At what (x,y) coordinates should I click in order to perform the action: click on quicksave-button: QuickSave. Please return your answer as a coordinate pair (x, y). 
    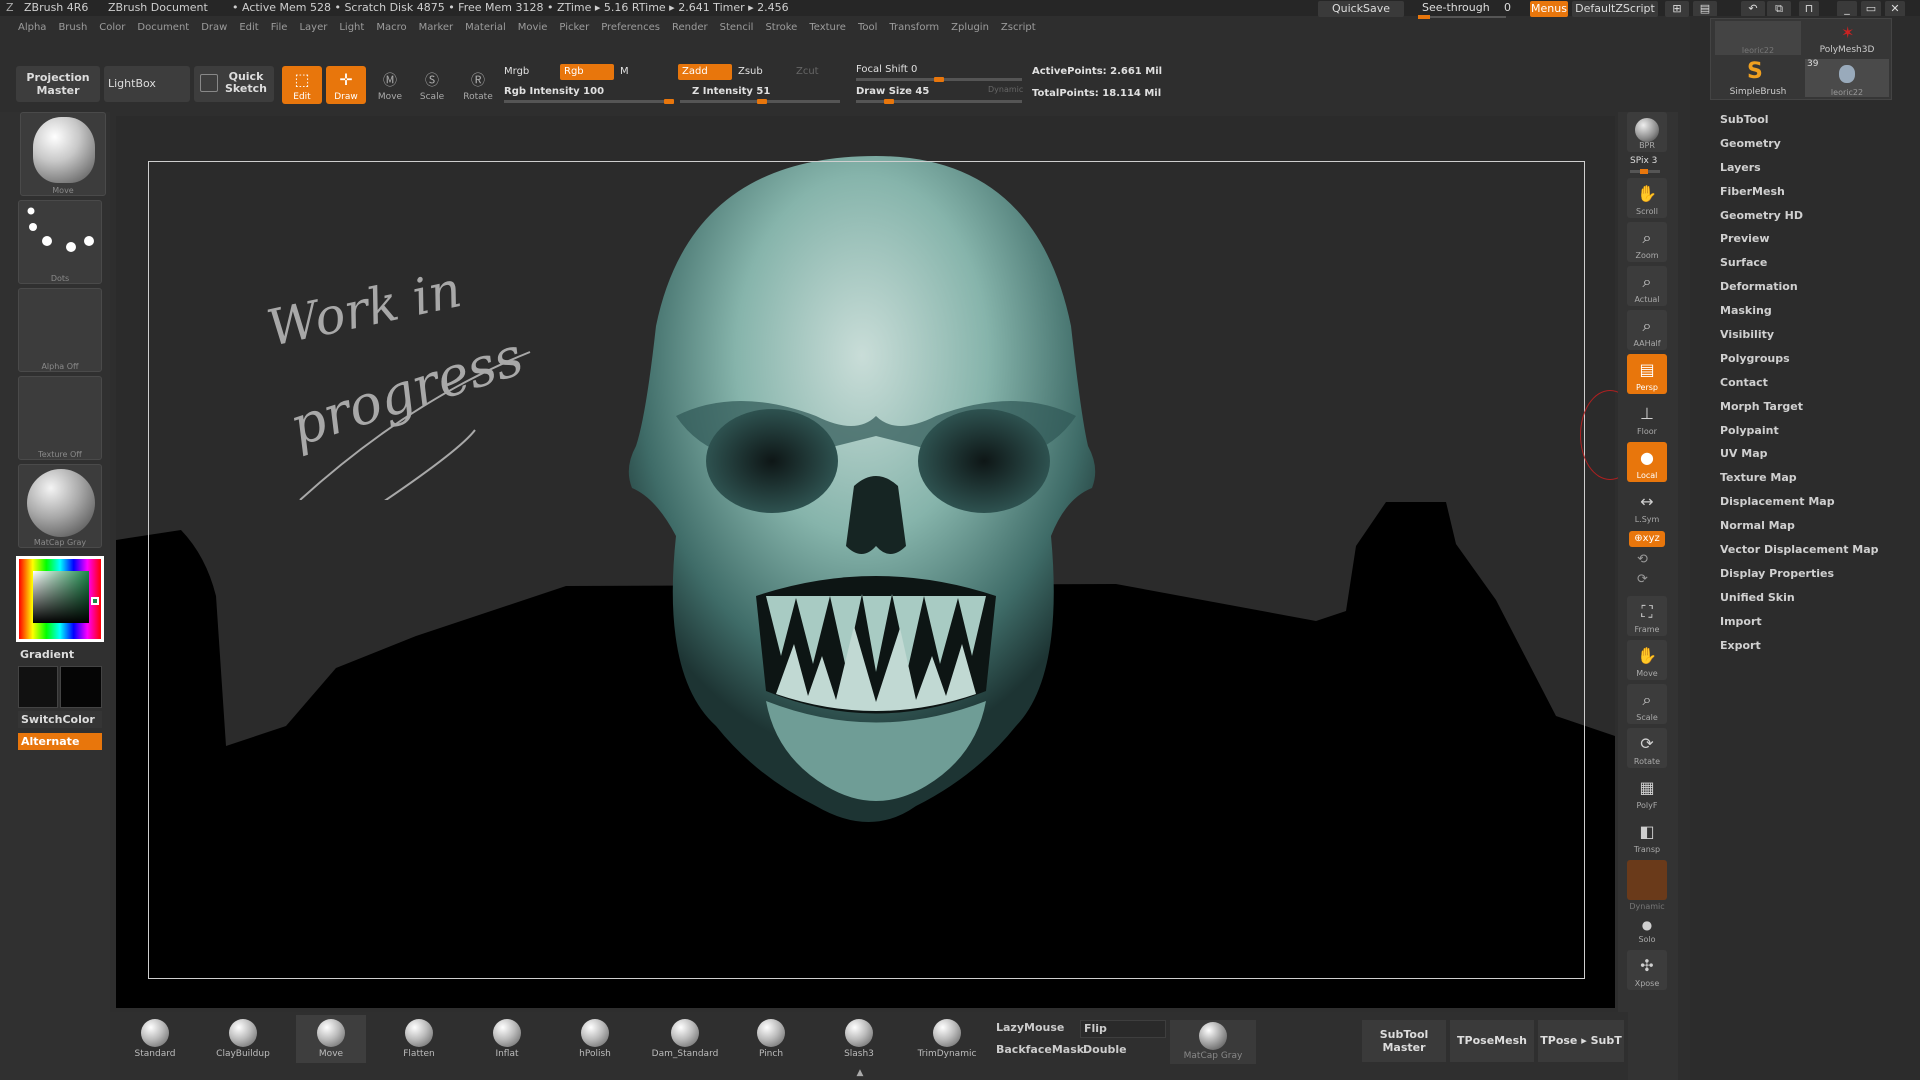
    Looking at the image, I should click on (1361, 9).